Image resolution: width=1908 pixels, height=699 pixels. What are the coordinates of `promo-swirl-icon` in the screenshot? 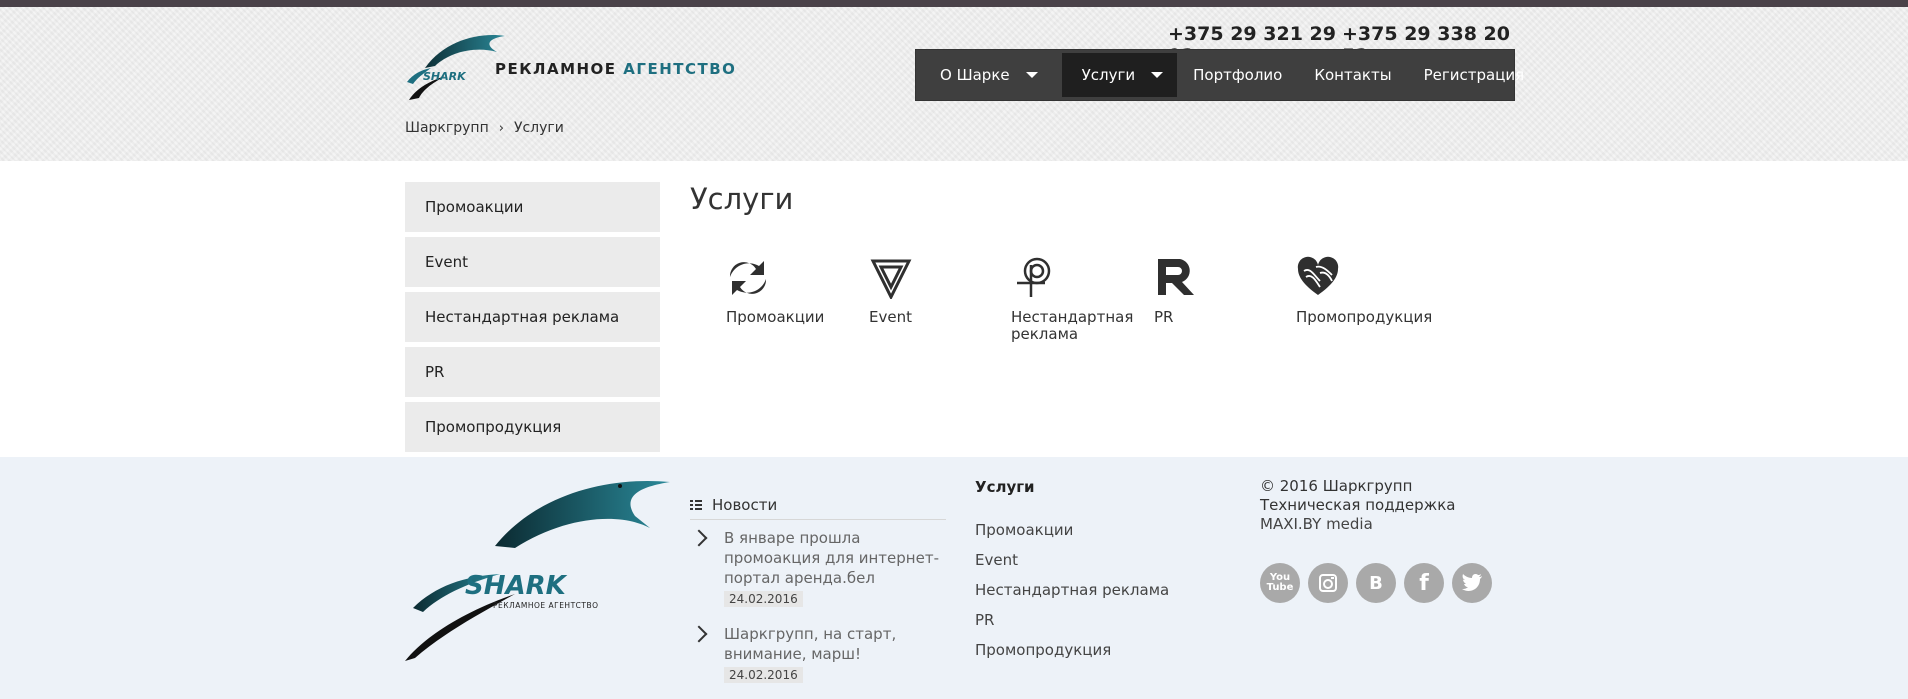 It's located at (748, 278).